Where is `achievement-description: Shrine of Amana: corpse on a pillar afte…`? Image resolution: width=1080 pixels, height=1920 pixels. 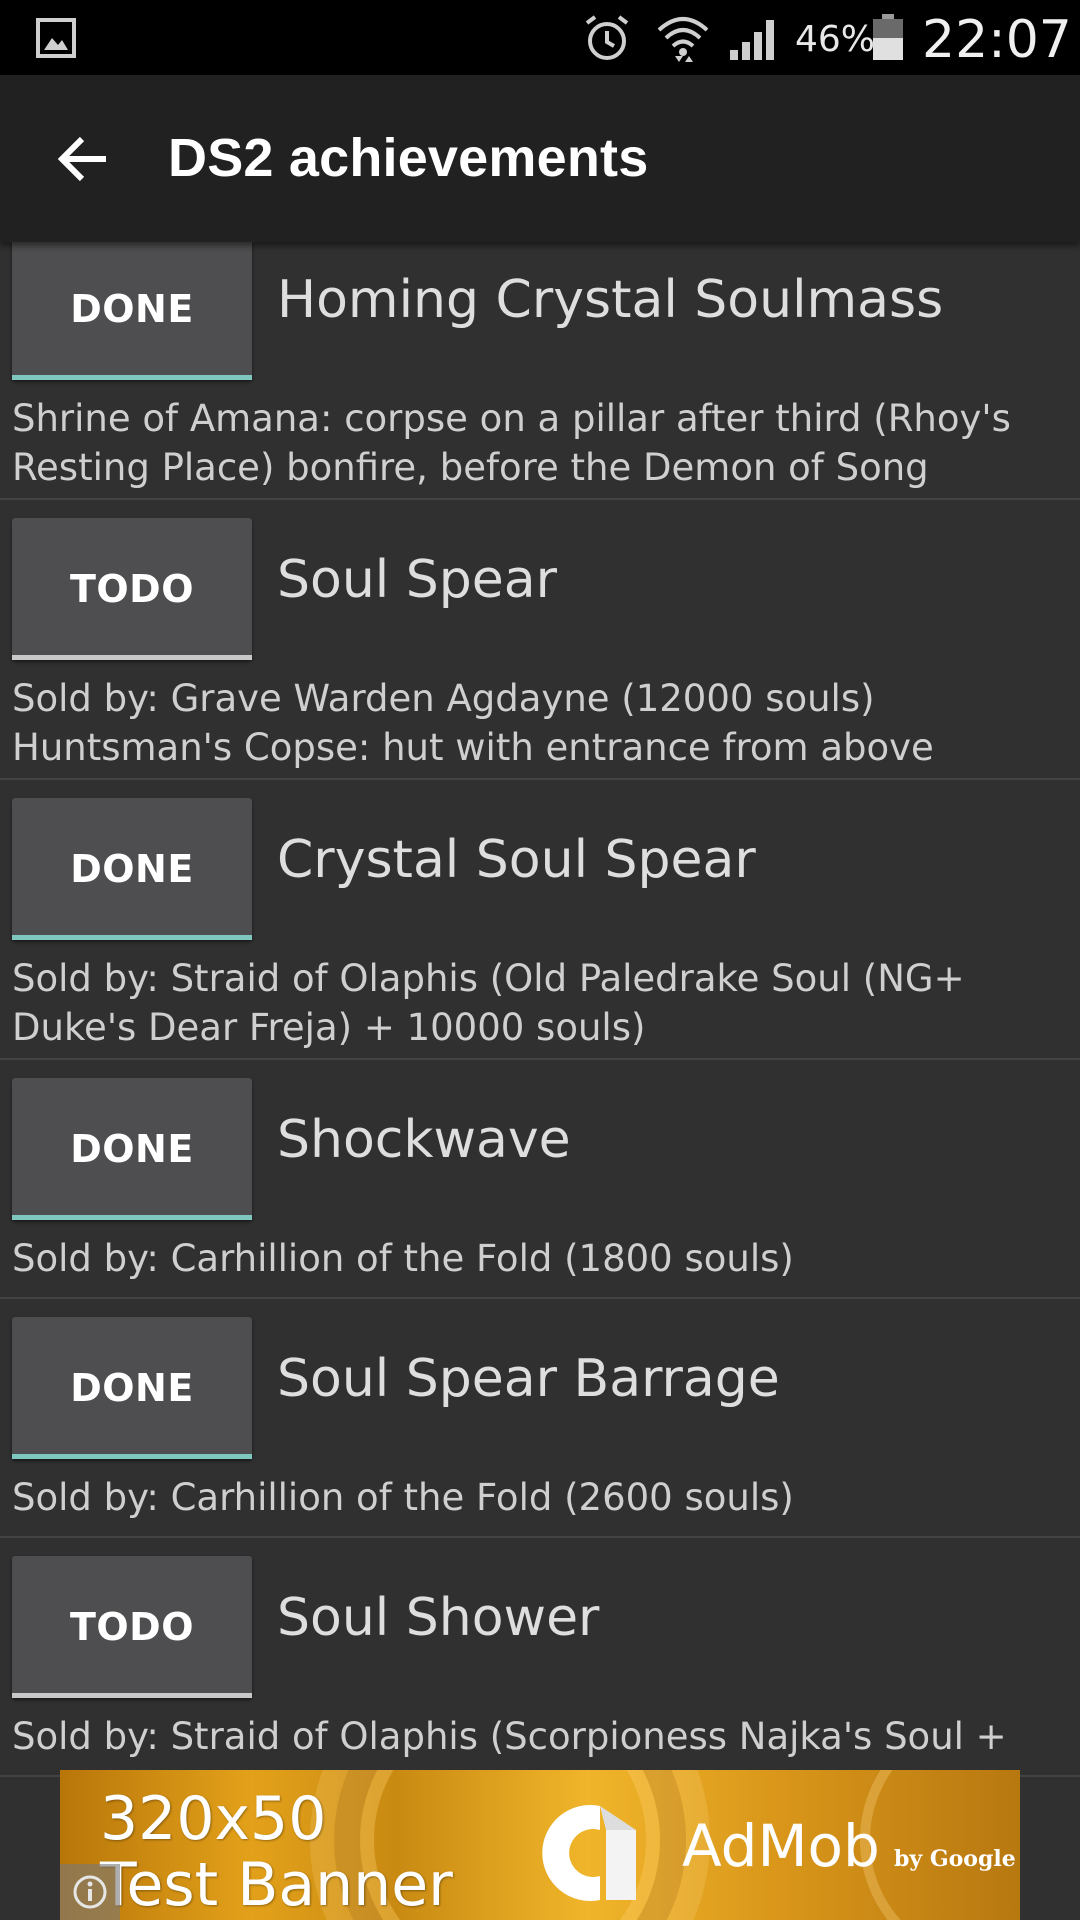
achievement-description: Shrine of Amana: corpse on a pillar afte… is located at coordinates (511, 443).